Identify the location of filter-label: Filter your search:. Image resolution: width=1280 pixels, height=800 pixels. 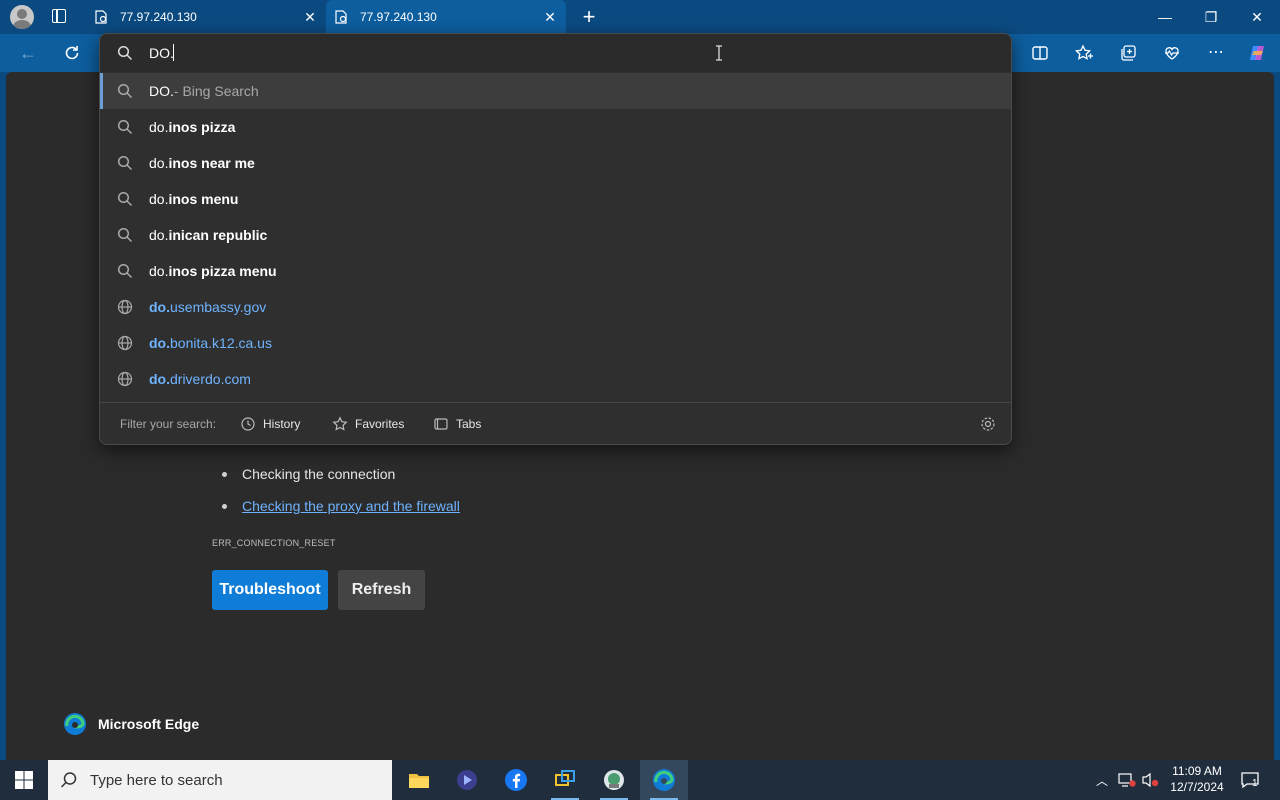
(168, 424).